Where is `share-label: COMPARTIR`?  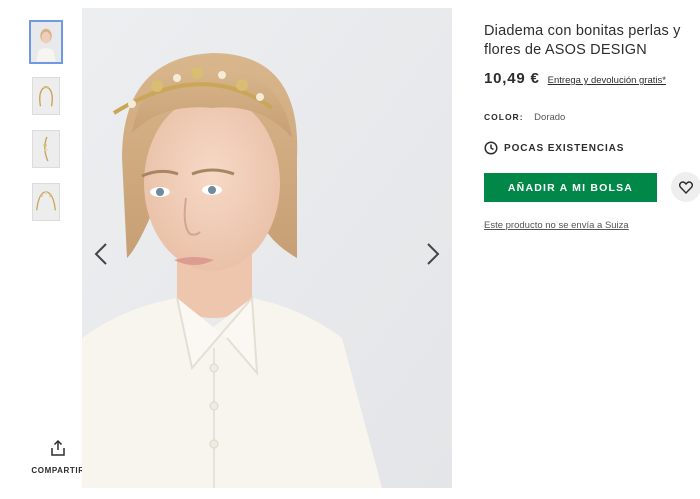 share-label: COMPARTIR is located at coordinates (58, 470).